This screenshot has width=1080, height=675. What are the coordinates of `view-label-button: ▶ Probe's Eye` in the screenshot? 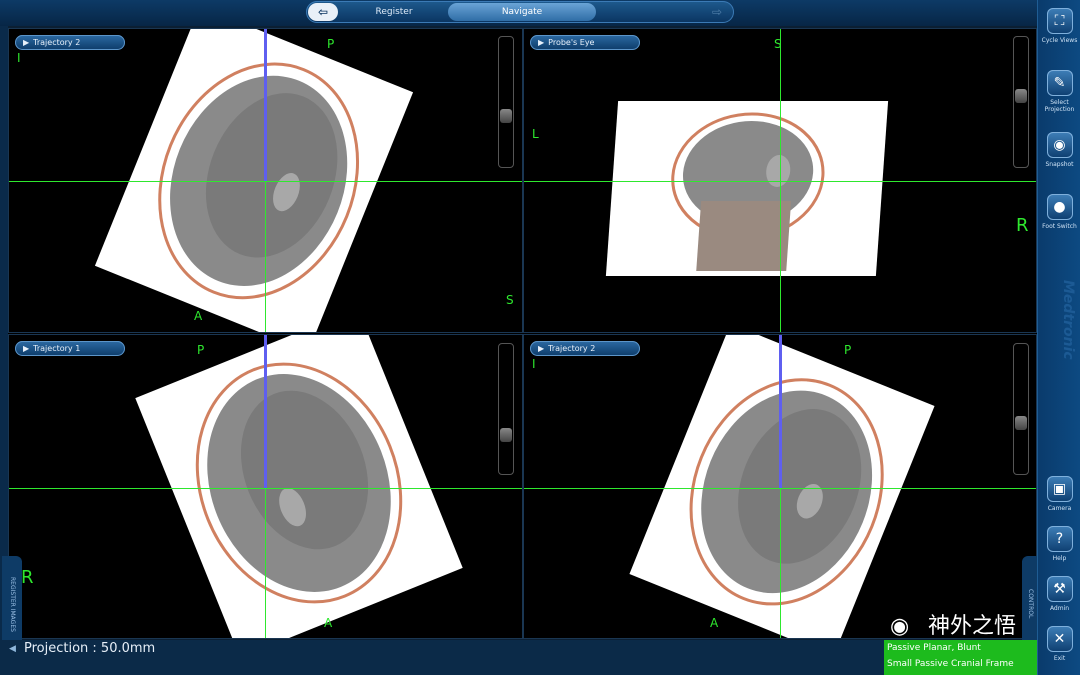 It's located at (585, 42).